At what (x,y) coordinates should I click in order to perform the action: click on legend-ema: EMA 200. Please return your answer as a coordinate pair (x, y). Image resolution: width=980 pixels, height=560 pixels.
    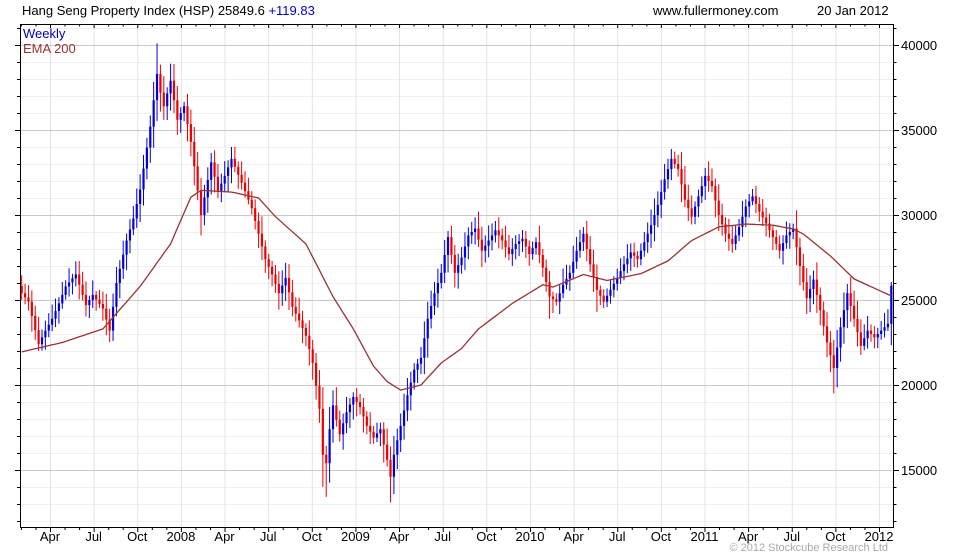
    Looking at the image, I should click on (49, 48).